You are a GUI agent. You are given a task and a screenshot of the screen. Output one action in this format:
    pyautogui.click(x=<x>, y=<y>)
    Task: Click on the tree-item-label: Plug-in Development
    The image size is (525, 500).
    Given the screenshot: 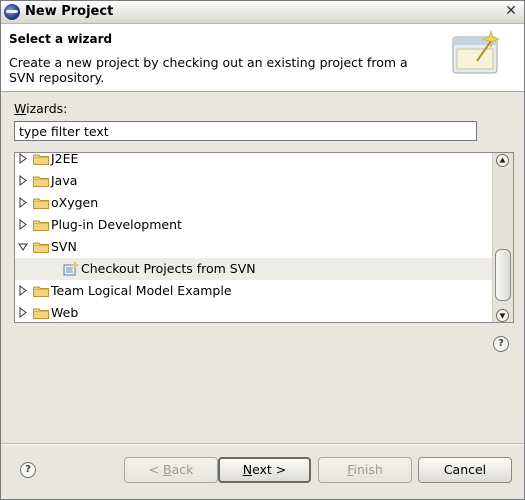 What is the action you would take?
    pyautogui.click(x=116, y=224)
    